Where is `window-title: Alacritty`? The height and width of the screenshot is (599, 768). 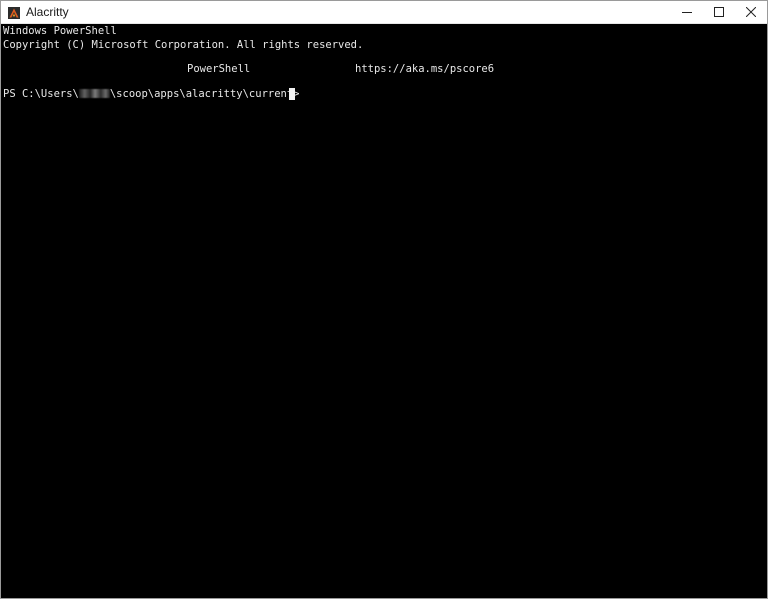 window-title: Alacritty is located at coordinates (47, 12).